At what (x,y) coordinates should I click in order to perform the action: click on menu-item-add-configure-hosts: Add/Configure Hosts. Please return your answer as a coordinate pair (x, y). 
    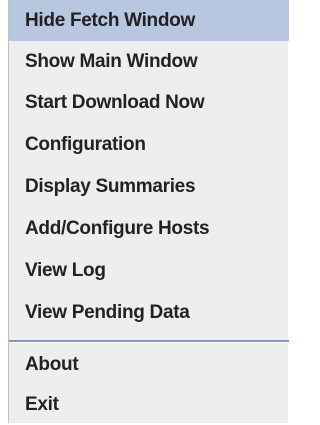
    Looking at the image, I should click on (149, 228).